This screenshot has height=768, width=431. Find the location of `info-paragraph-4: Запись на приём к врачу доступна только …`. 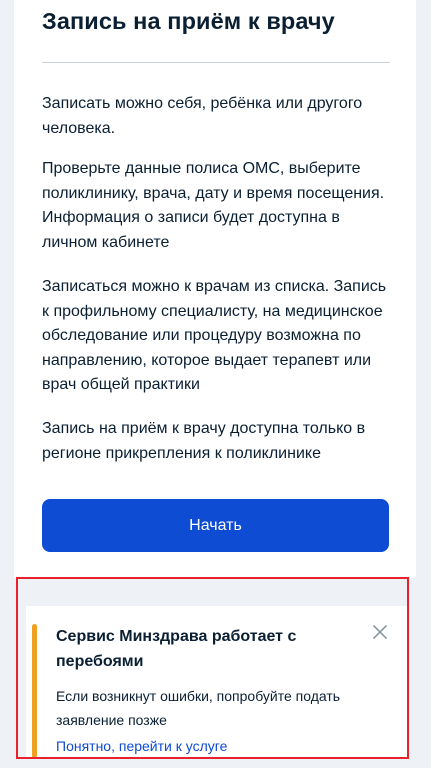

info-paragraph-4: Запись на приём к врачу доступна только … is located at coordinates (204, 441).